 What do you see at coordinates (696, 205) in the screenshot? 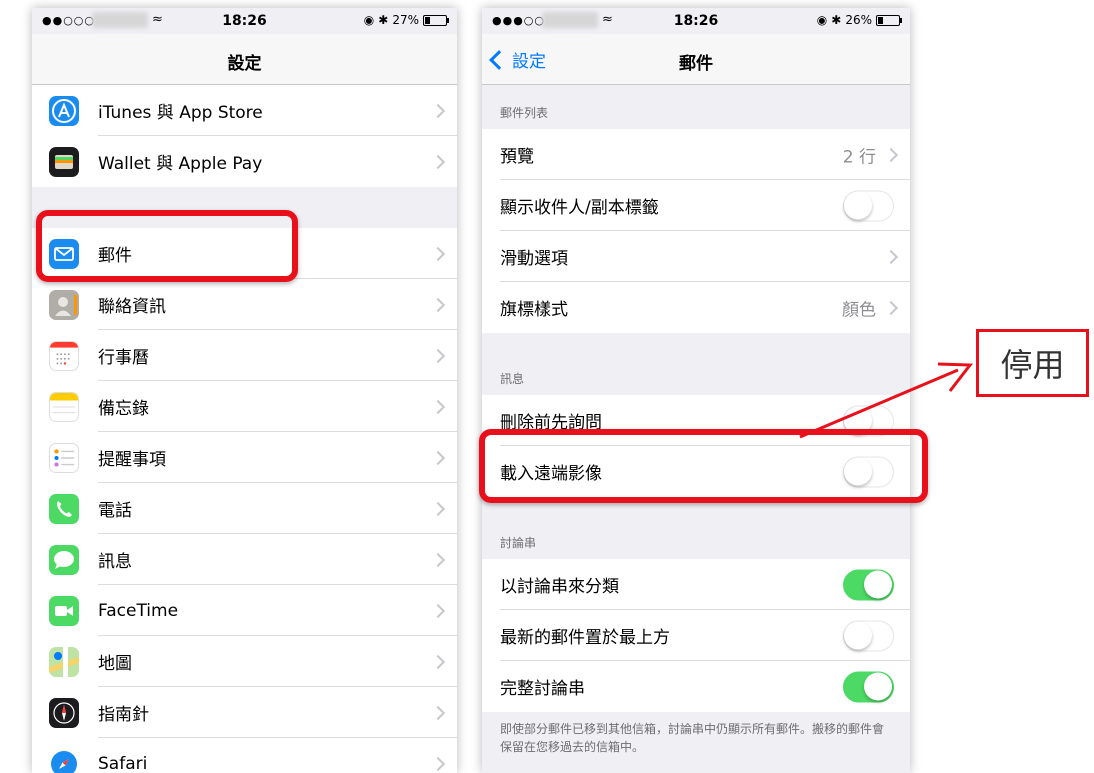
I see `row-show-to-cc: 顯示收件人/副本標籤` at bounding box center [696, 205].